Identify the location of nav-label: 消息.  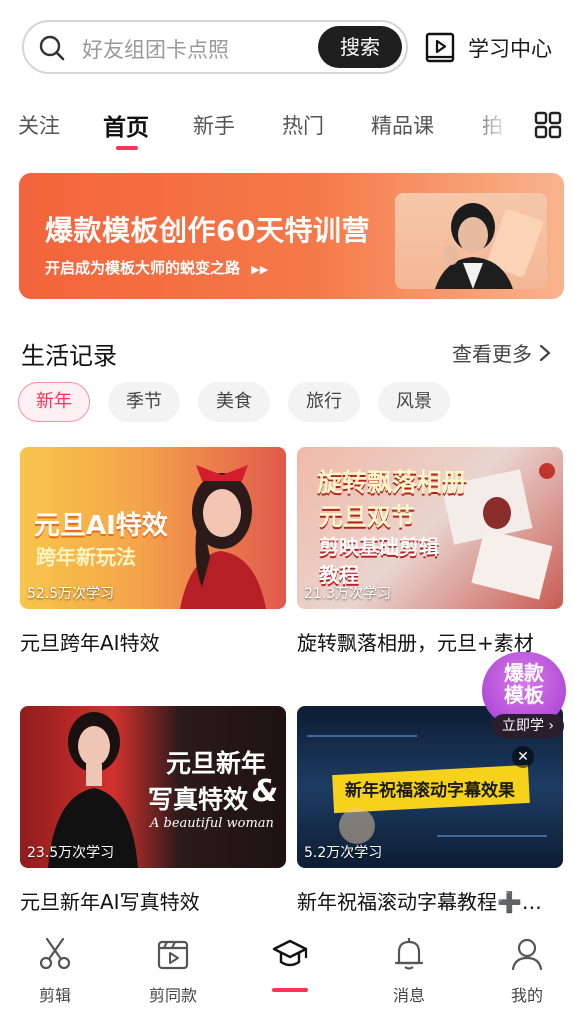
(408, 995).